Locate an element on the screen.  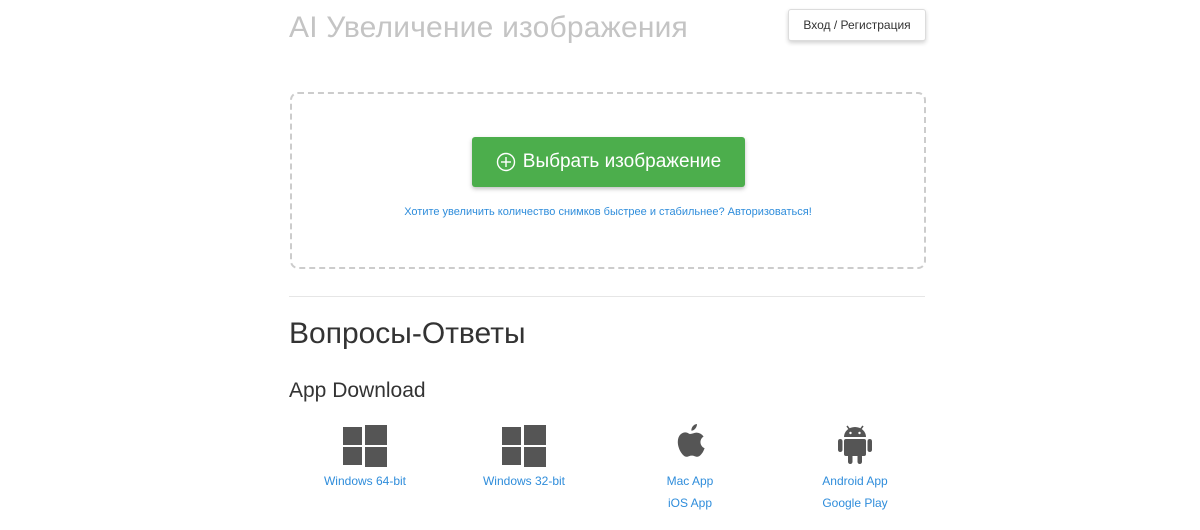
select-image-button: Выбрать изображение is located at coordinates (608, 162).